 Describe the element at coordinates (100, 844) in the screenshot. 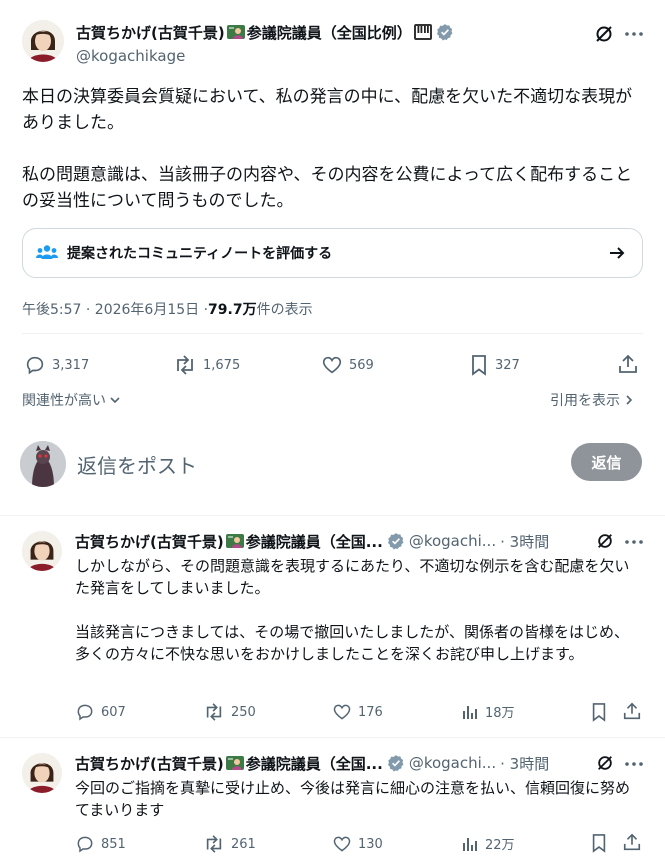

I see `reply-stat: 851` at that location.